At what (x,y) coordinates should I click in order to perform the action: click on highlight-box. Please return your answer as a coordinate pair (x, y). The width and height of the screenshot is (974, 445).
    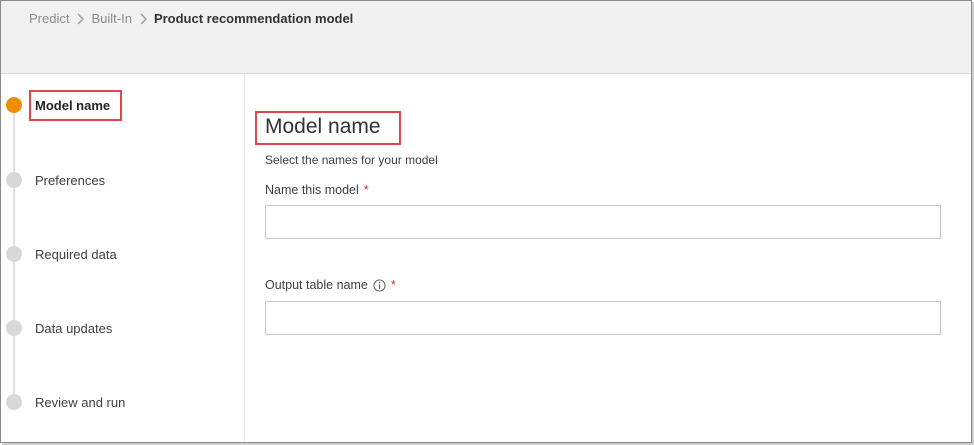
    Looking at the image, I should click on (75, 105).